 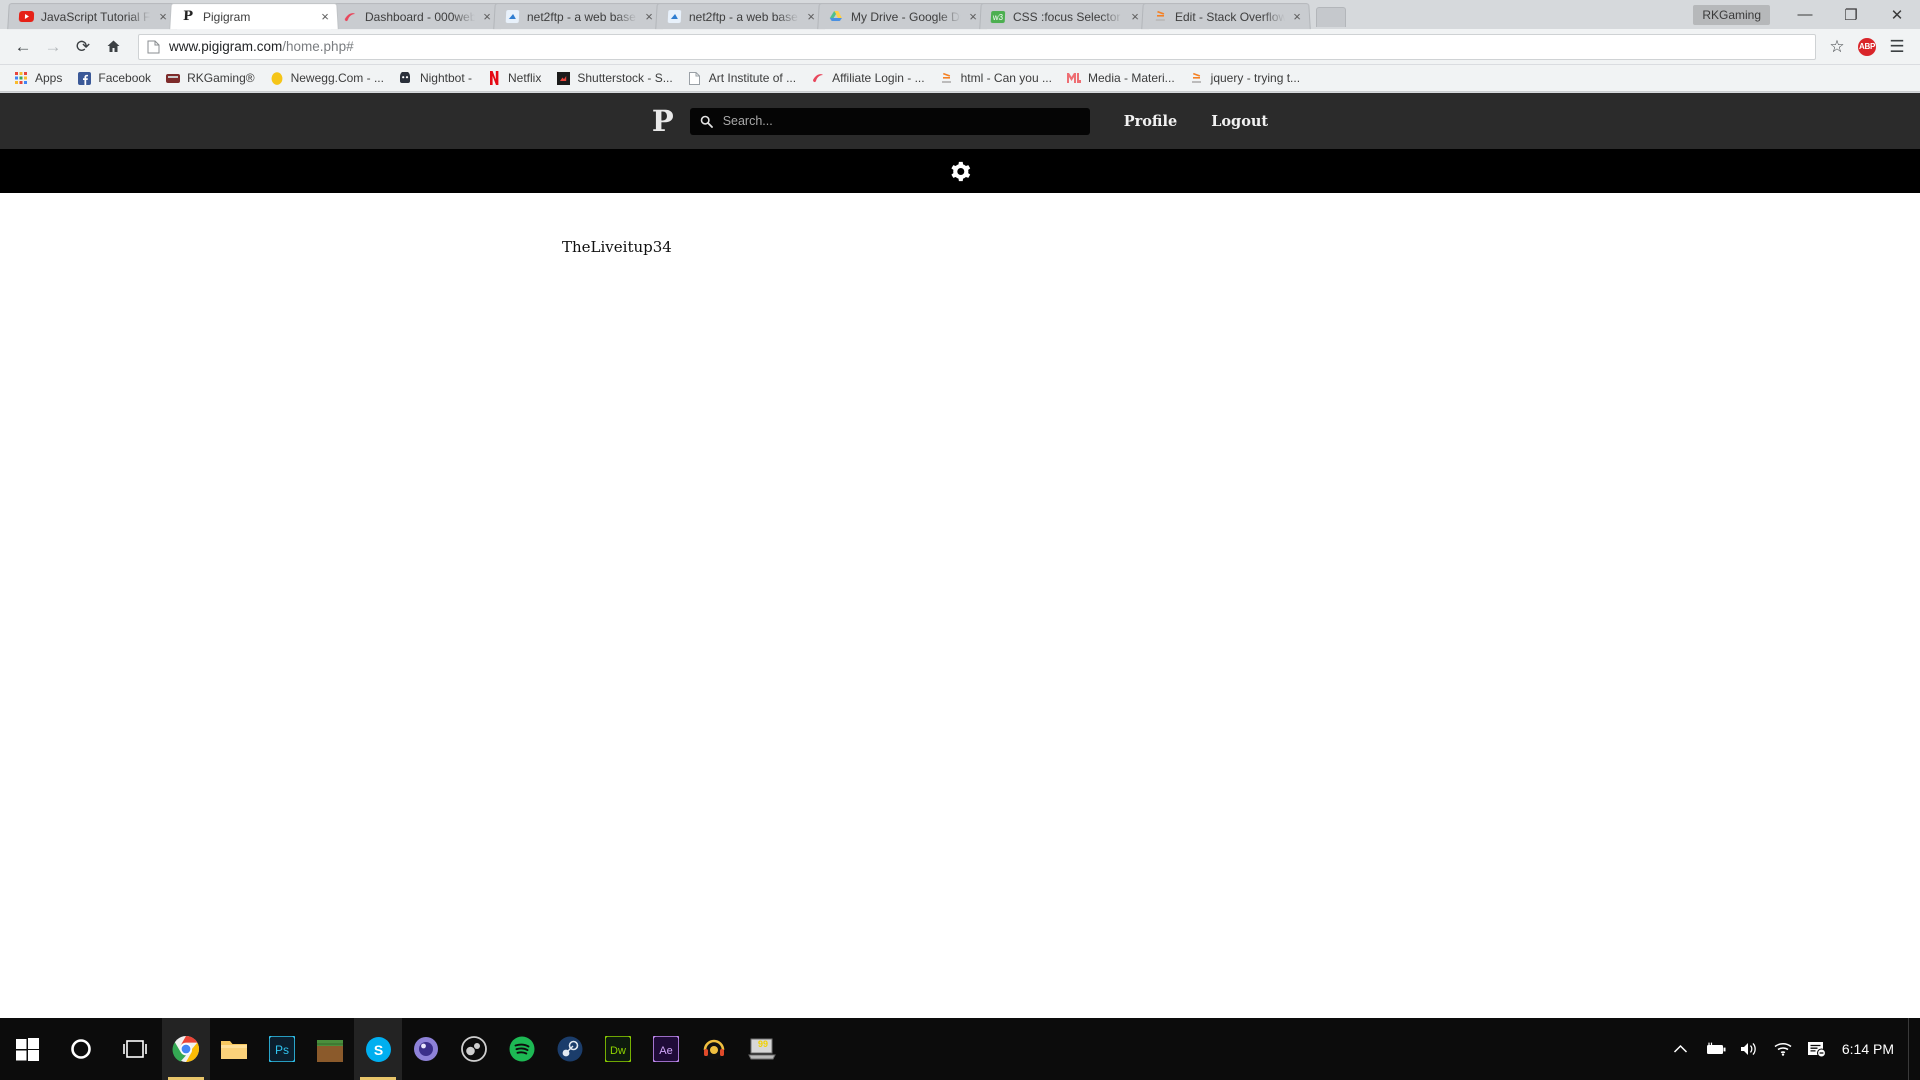 What do you see at coordinates (714, 1049) in the screenshot?
I see `taskbar-app-headphones` at bounding box center [714, 1049].